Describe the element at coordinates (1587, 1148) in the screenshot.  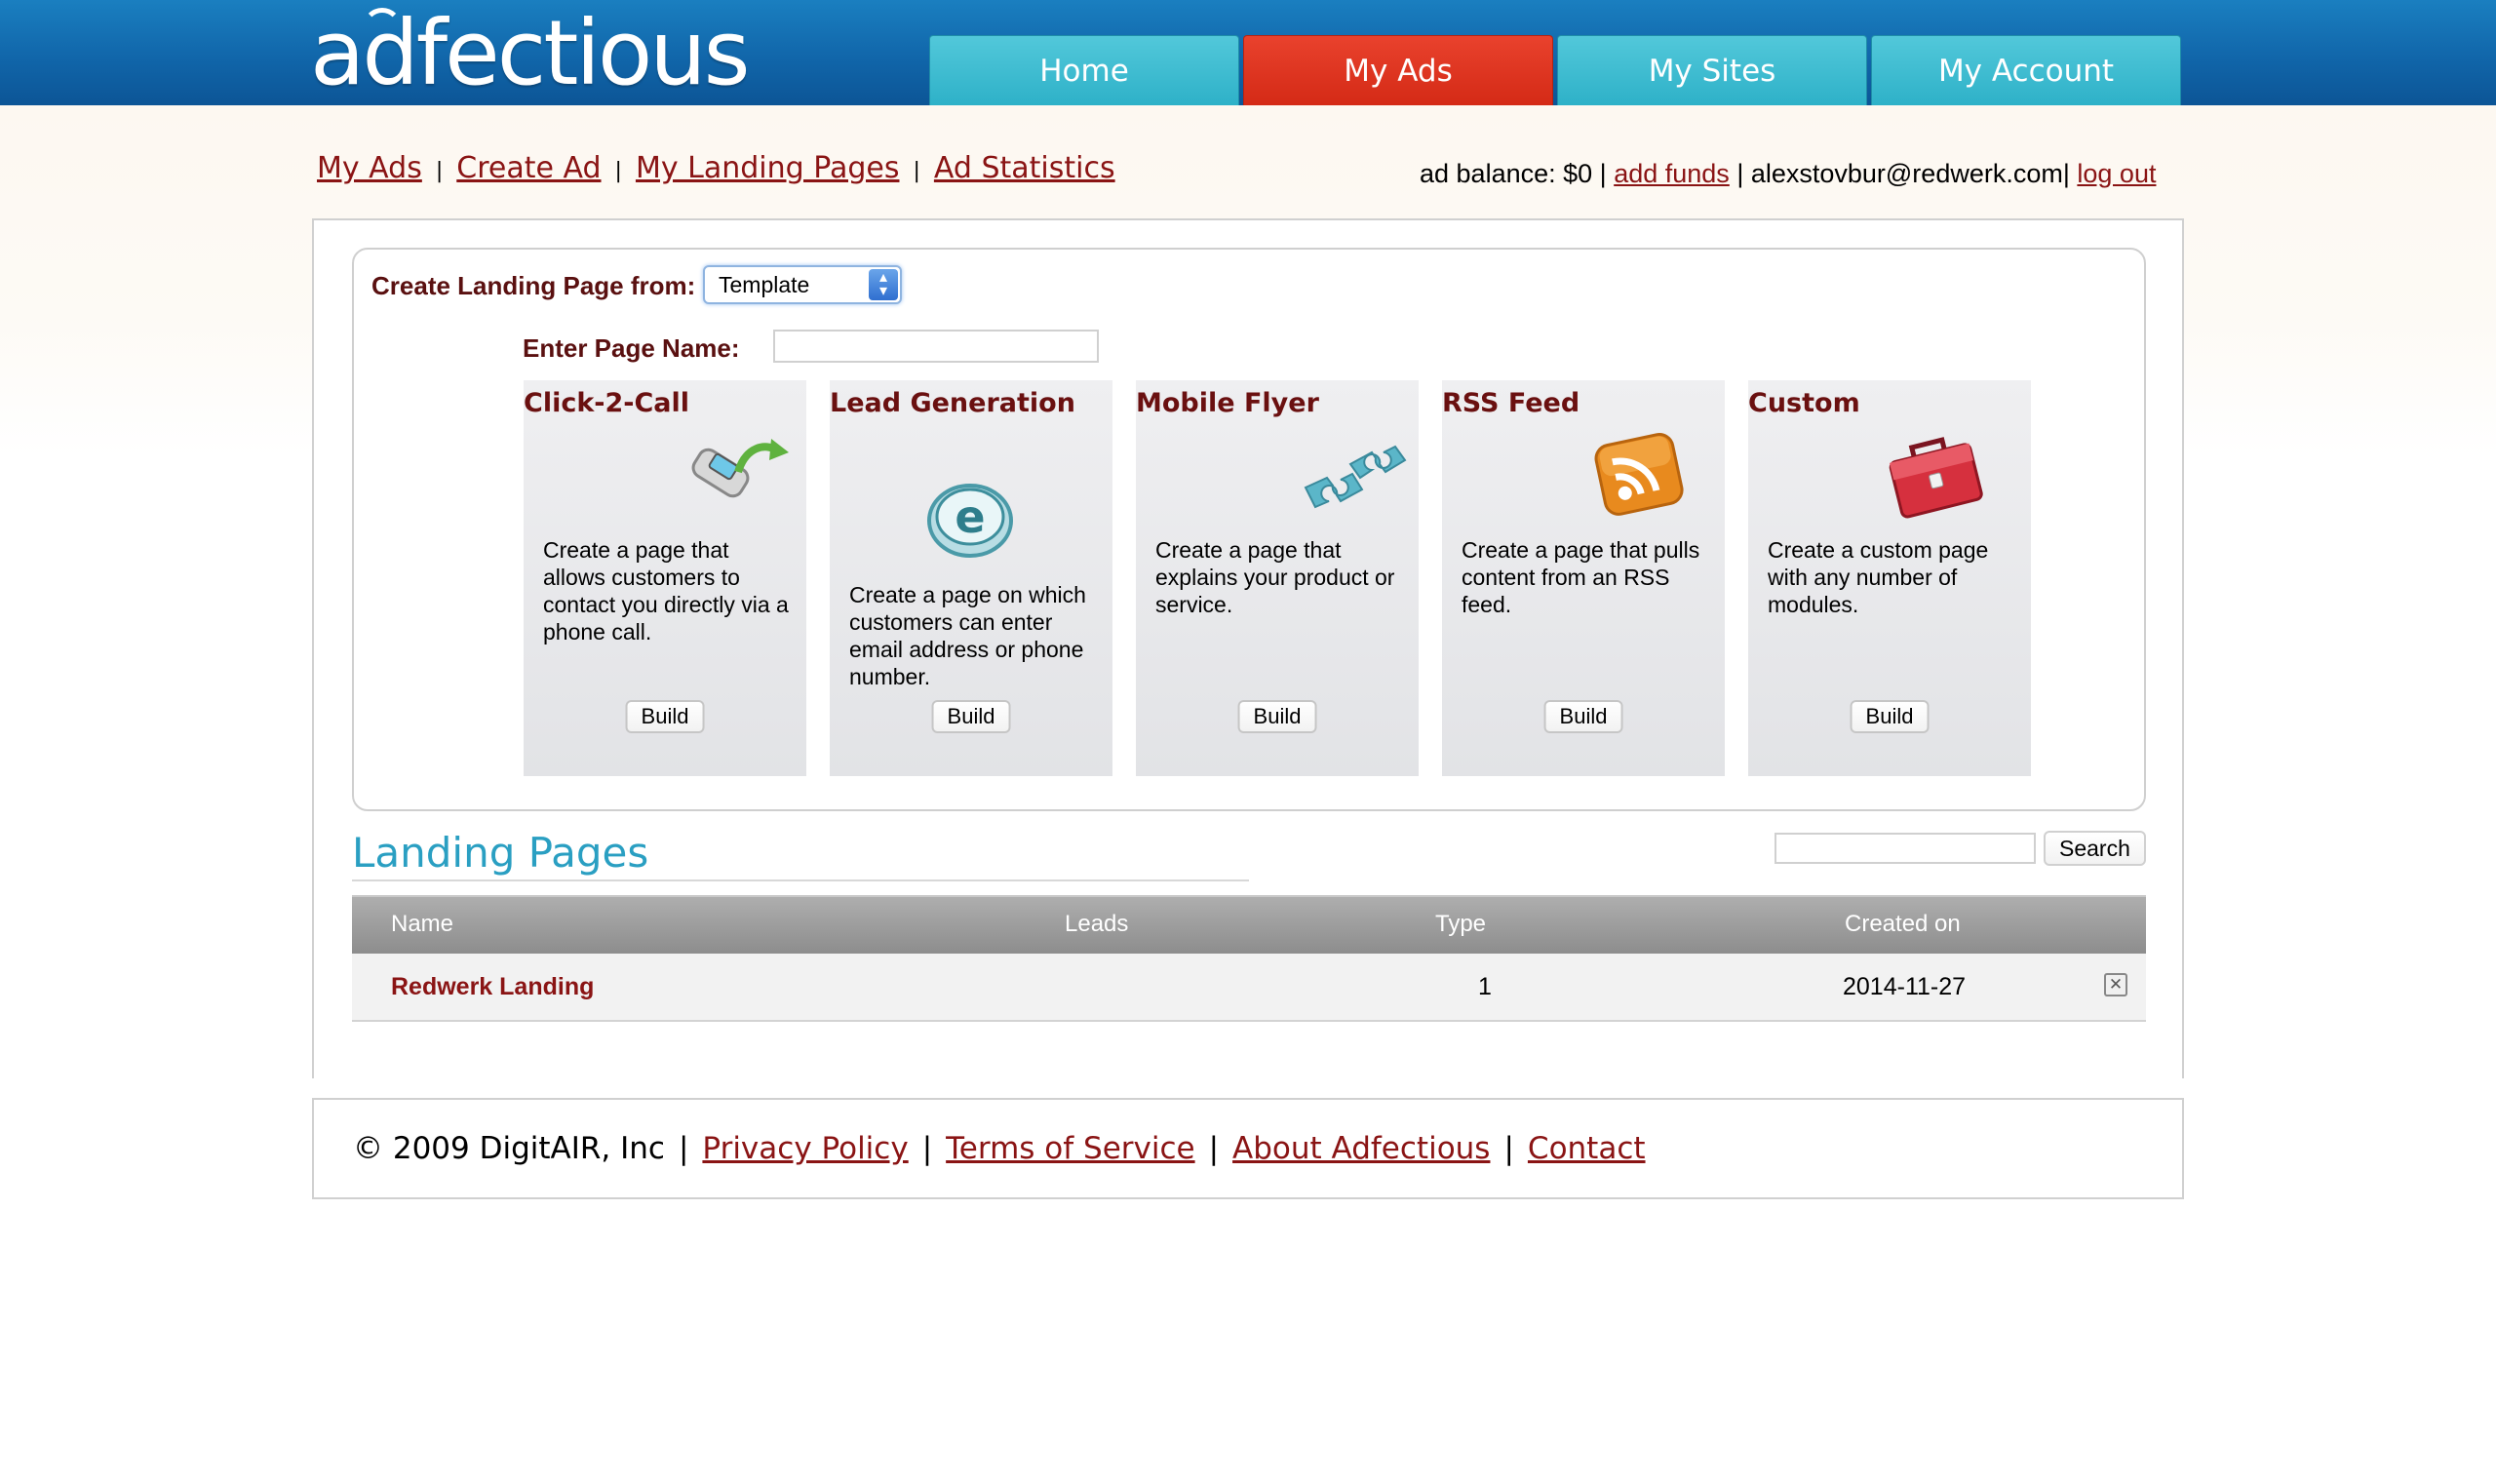
I see `contact-link: Contact` at that location.